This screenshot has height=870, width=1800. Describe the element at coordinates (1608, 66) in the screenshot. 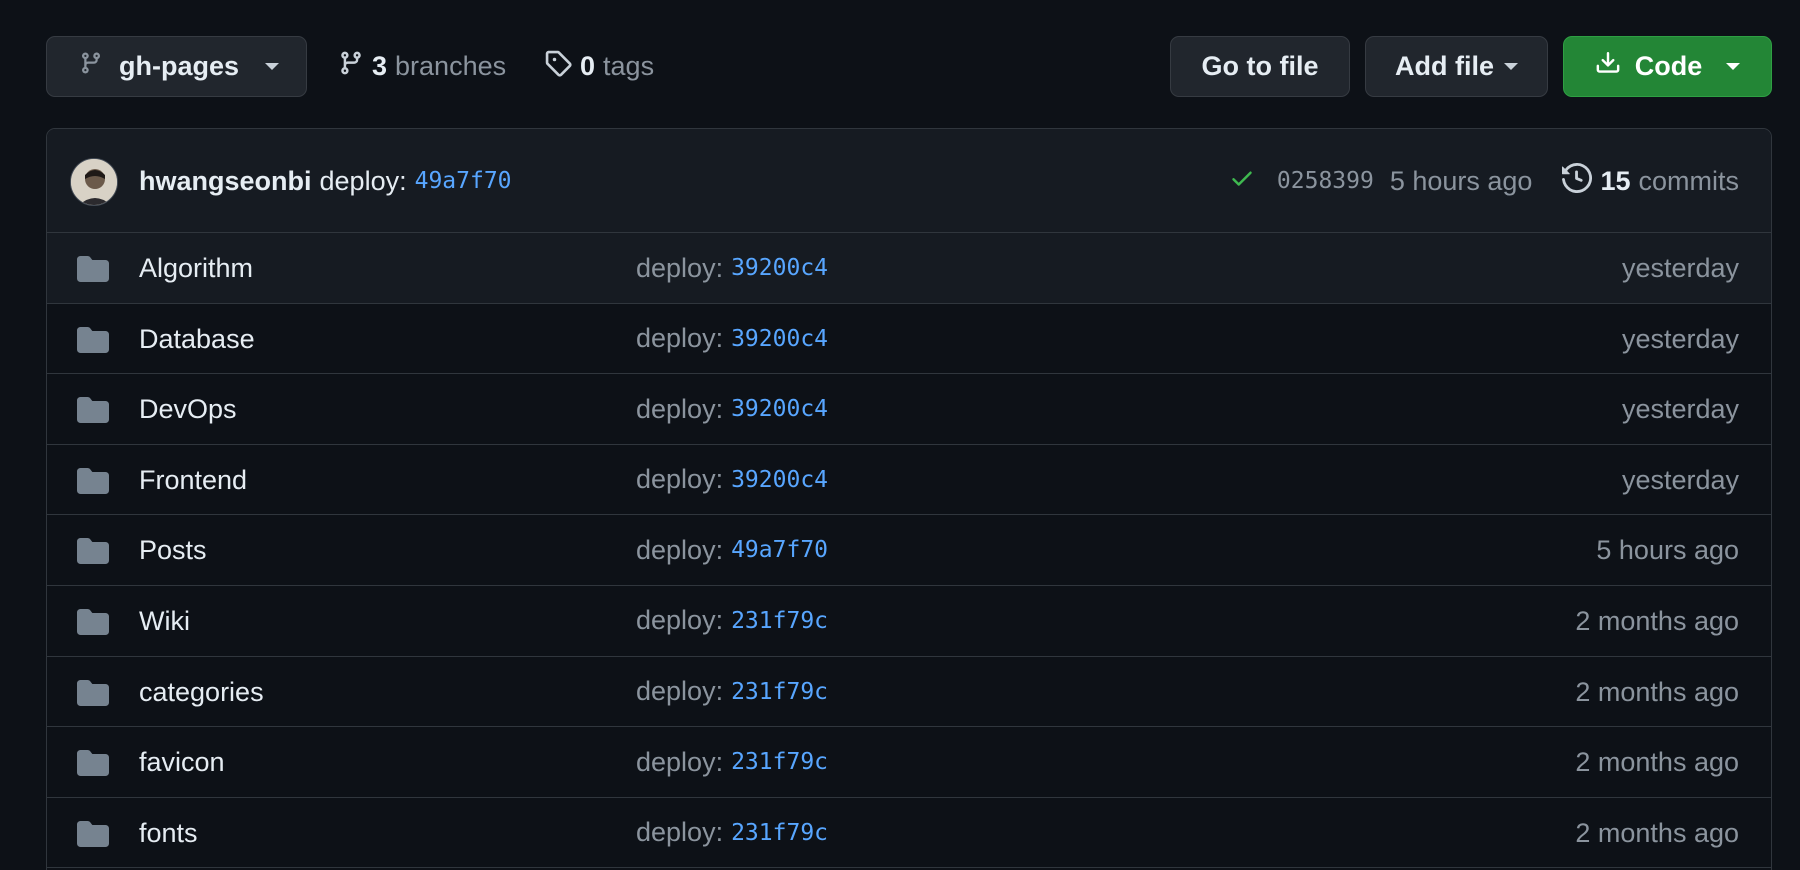

I see `download-icon` at that location.